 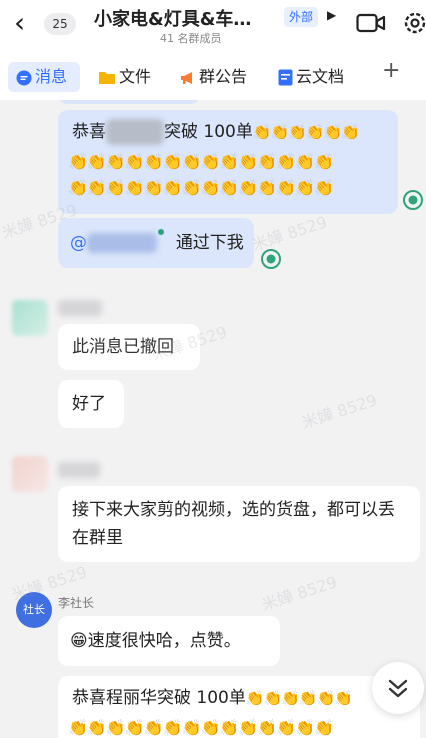 I want to click on message-bubble-mention: @ 通过下我, so click(x=156, y=243).